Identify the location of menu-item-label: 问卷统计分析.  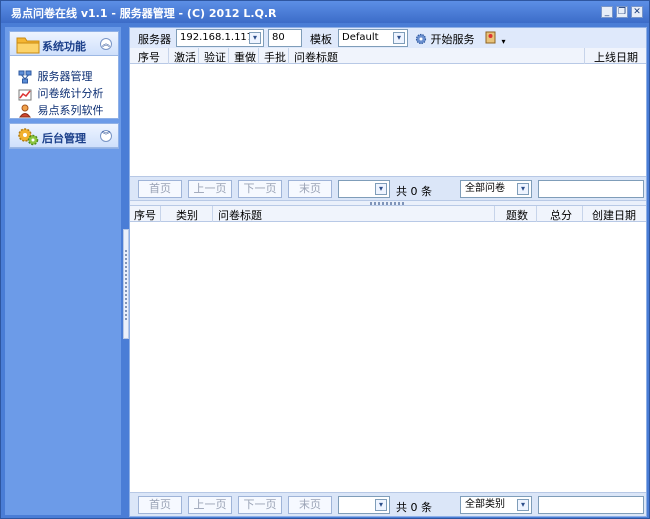
(70, 93).